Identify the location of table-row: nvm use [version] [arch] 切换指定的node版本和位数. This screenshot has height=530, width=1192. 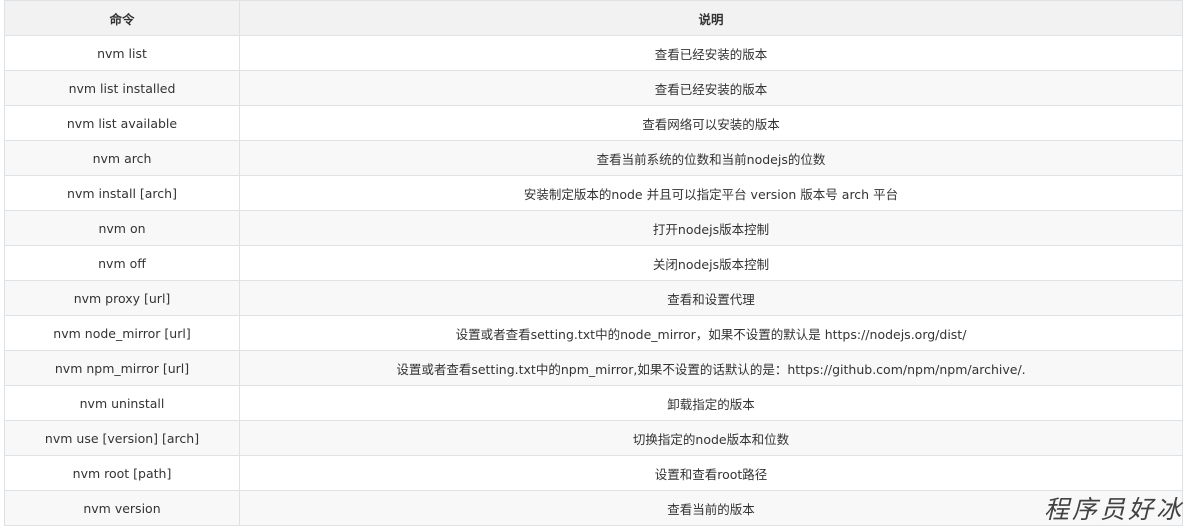
(593, 438).